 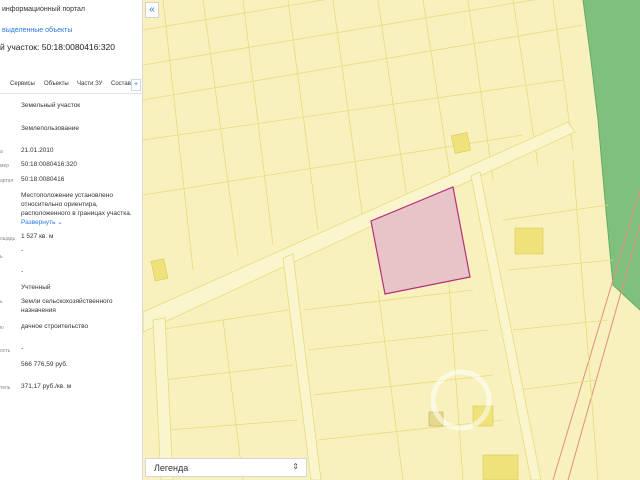 I want to click on row-value-kind: Землепользование, so click(x=50, y=128).